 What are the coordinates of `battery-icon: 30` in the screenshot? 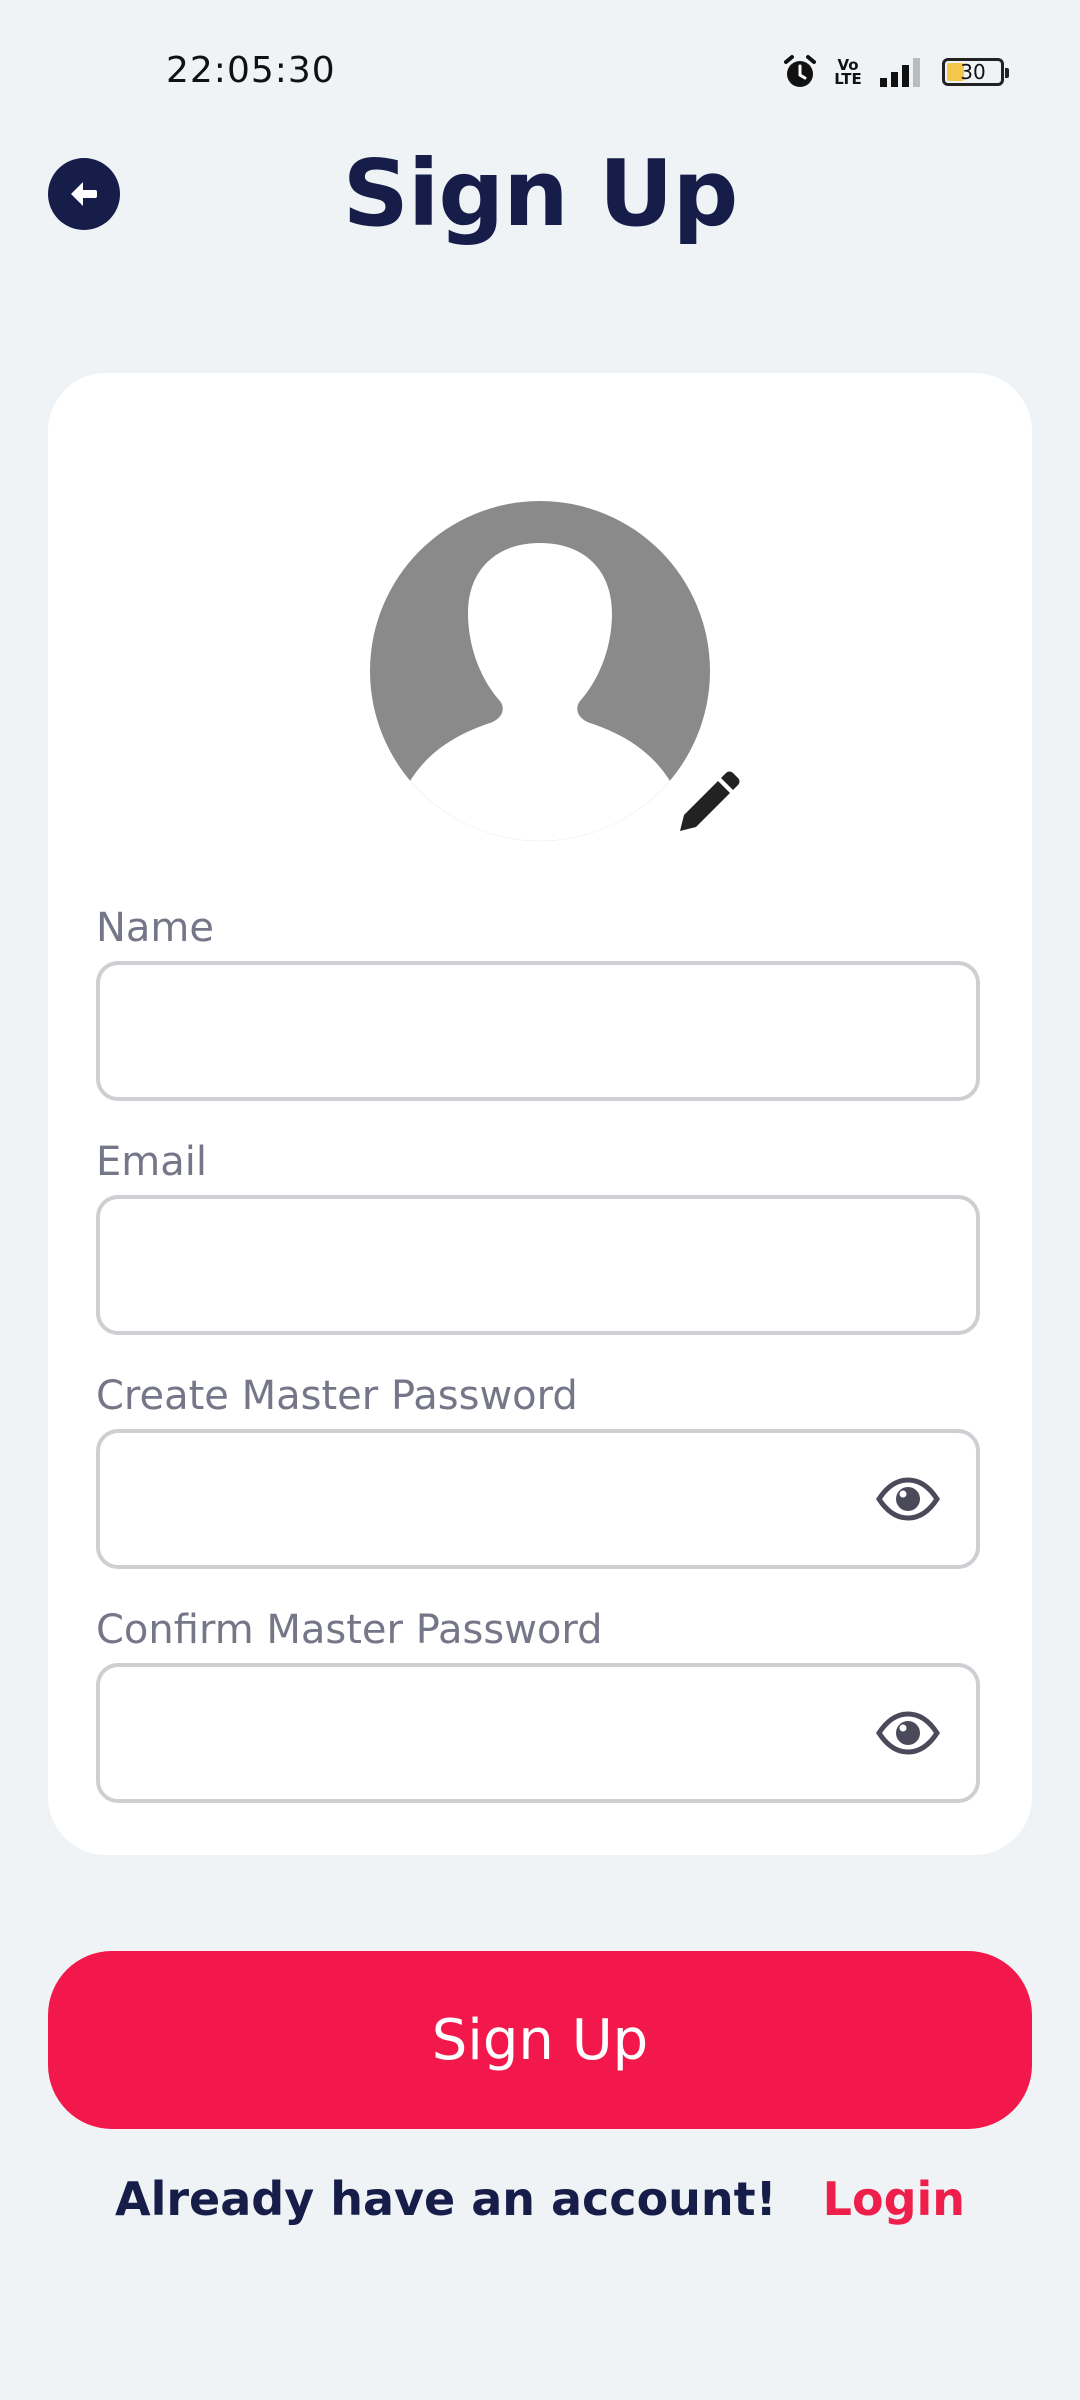 It's located at (975, 72).